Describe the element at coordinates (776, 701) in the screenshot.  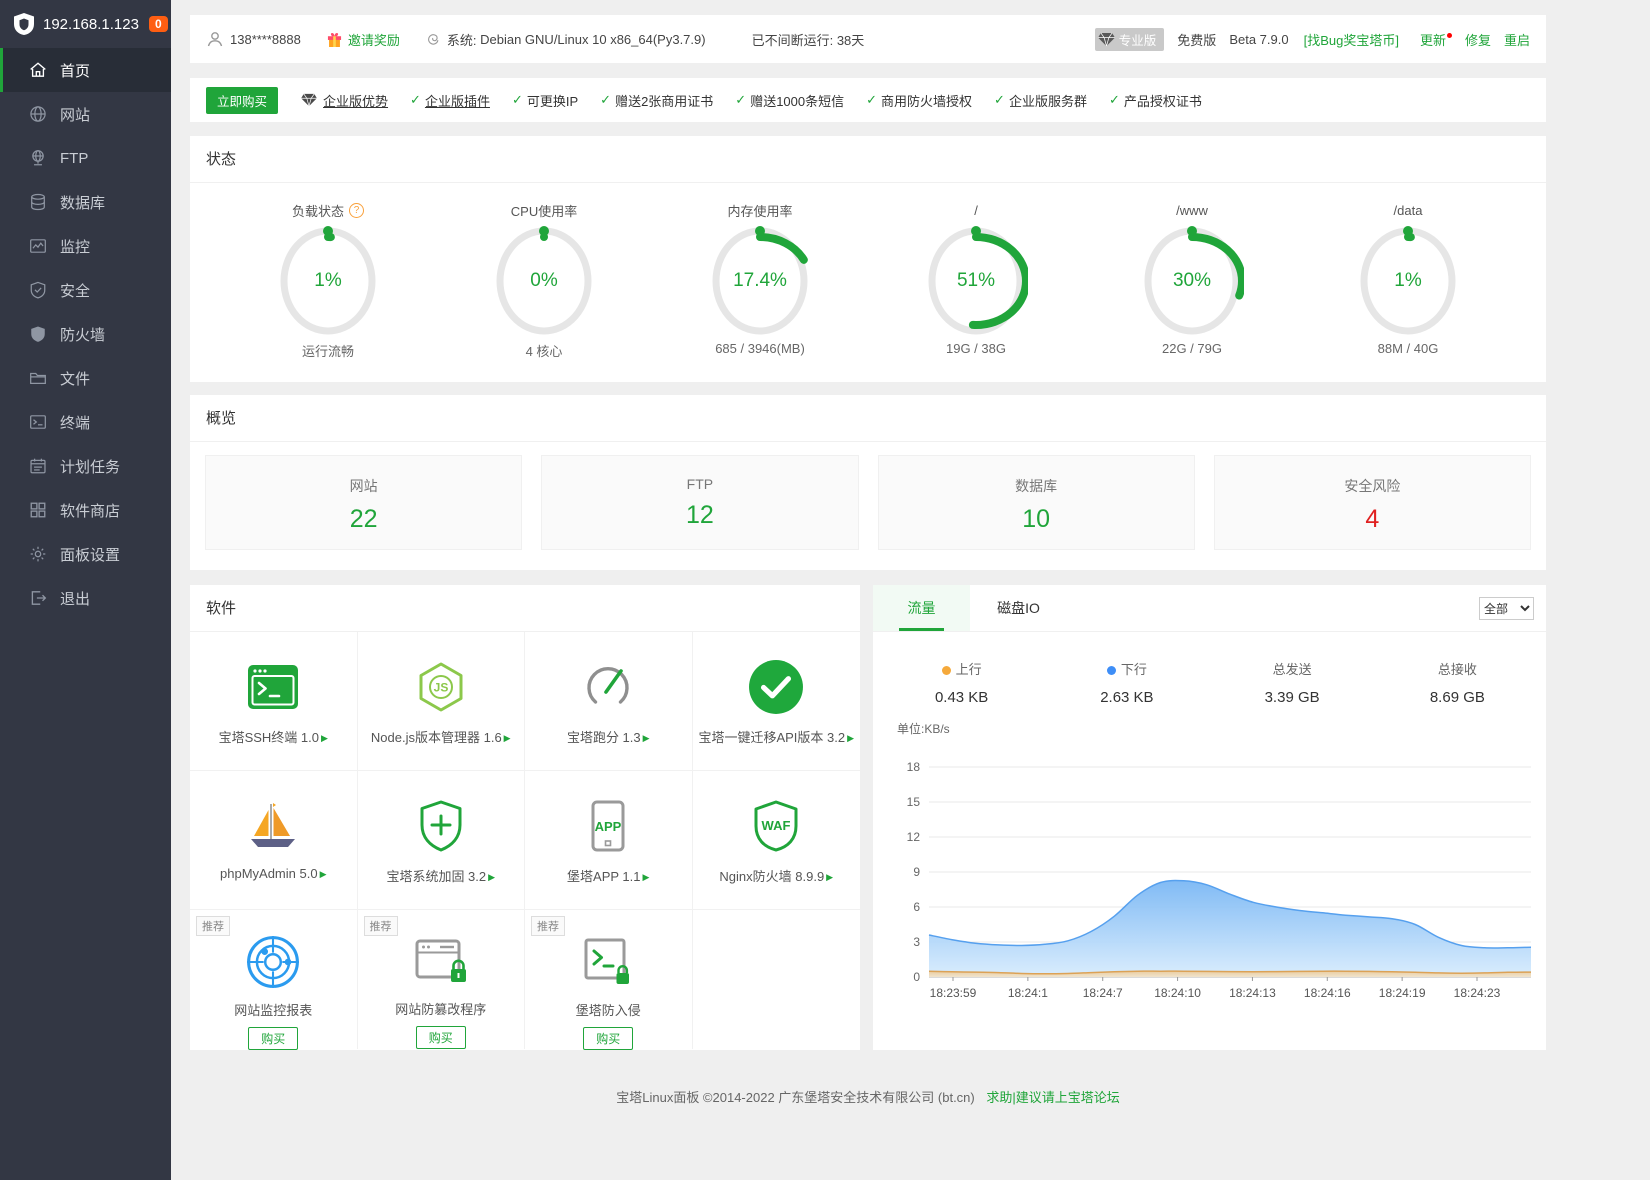
I see `software-item-migrate-api: 宝塔一键迁移API版本 3.2 ▶` at that location.